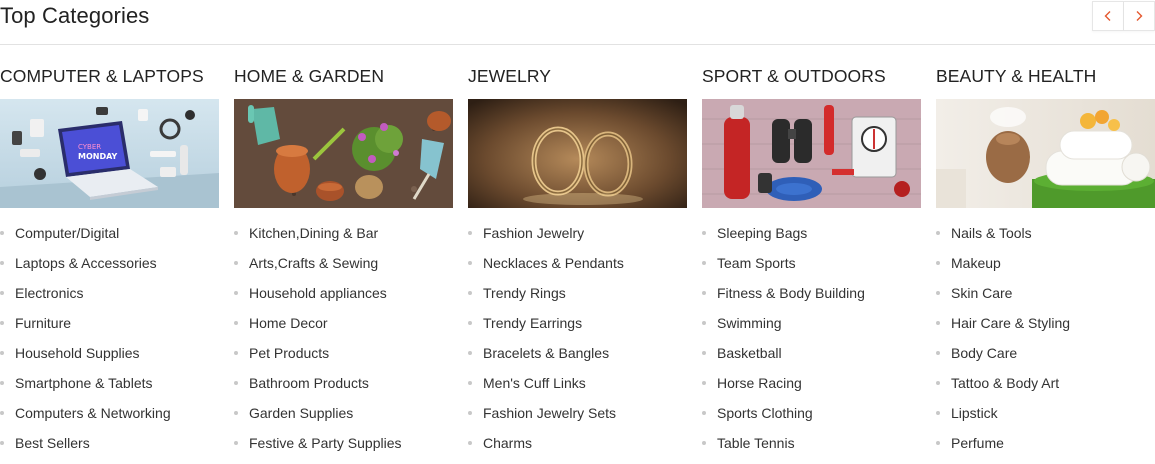 This screenshot has height=464, width=1155. I want to click on list-item: Home Decor, so click(318, 327).